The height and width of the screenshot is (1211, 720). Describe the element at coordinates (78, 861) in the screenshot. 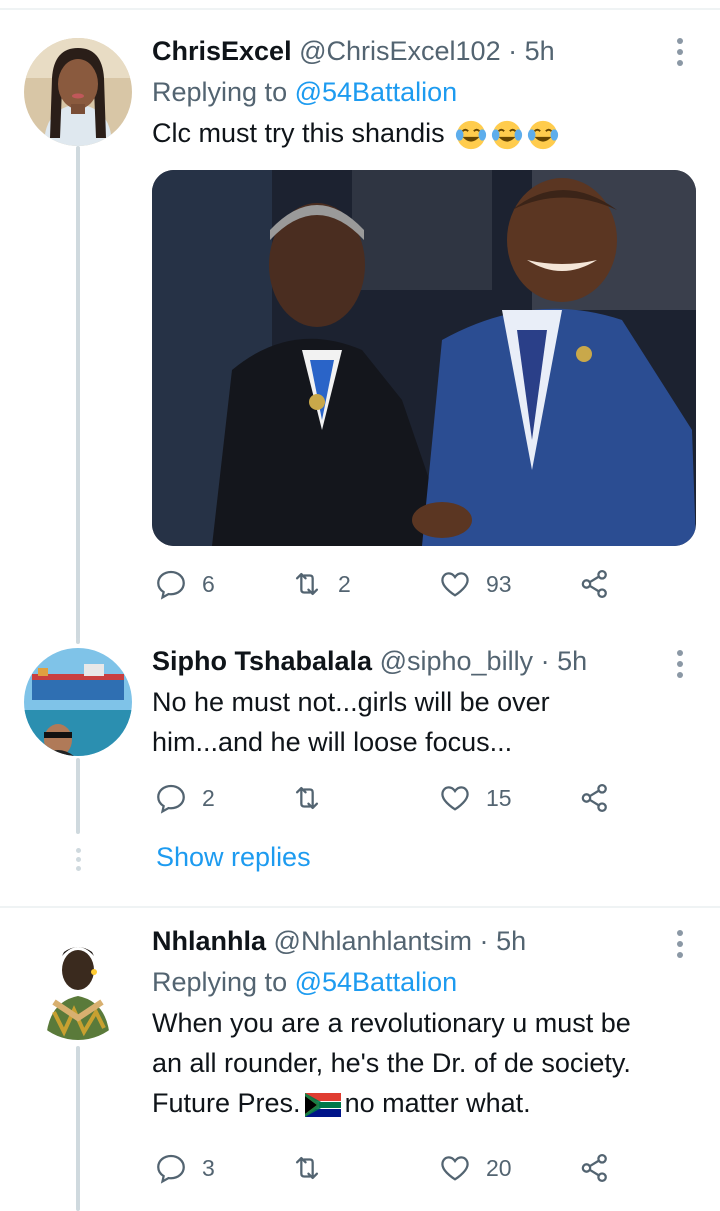

I see `thread-continuation-dots` at that location.